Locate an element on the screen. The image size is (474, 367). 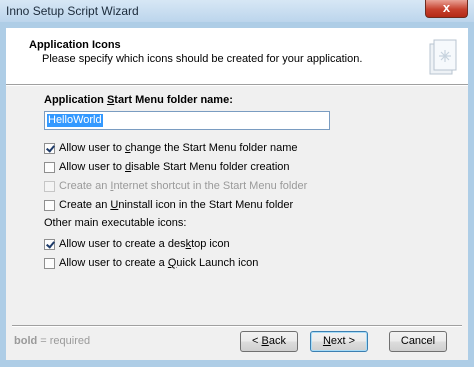
other-icons-label: Other main executable icons: is located at coordinates (115, 223).